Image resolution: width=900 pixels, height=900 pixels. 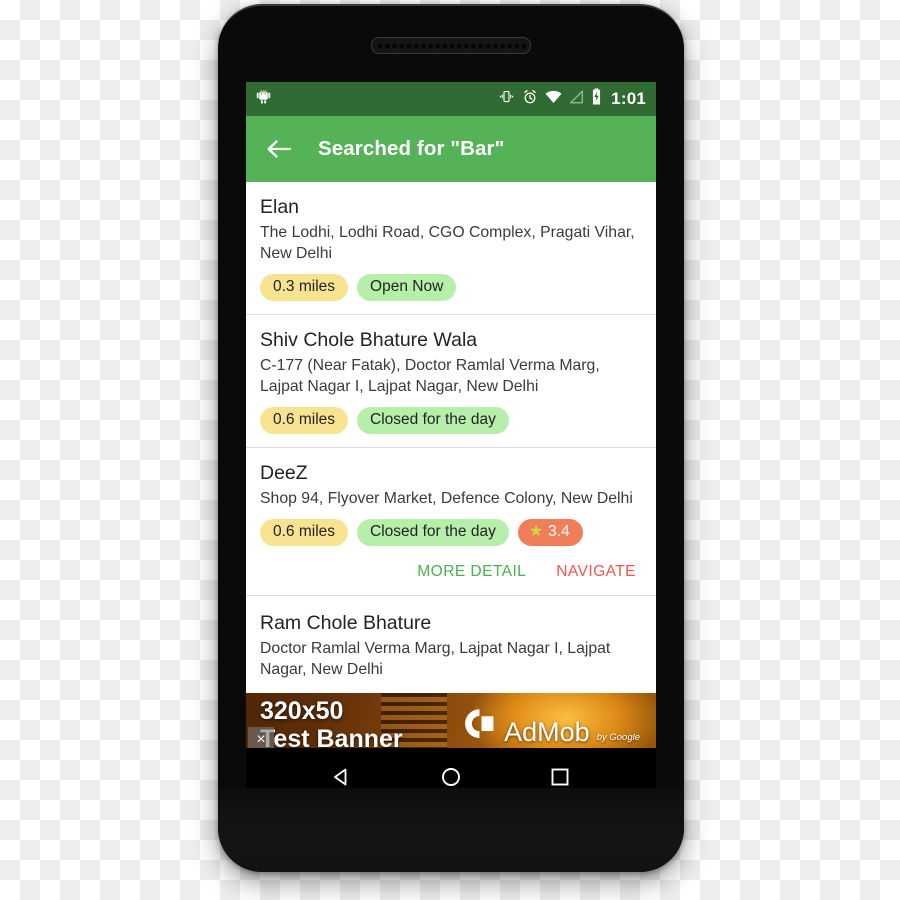 I want to click on page-title: Searched for "Bar", so click(x=411, y=148).